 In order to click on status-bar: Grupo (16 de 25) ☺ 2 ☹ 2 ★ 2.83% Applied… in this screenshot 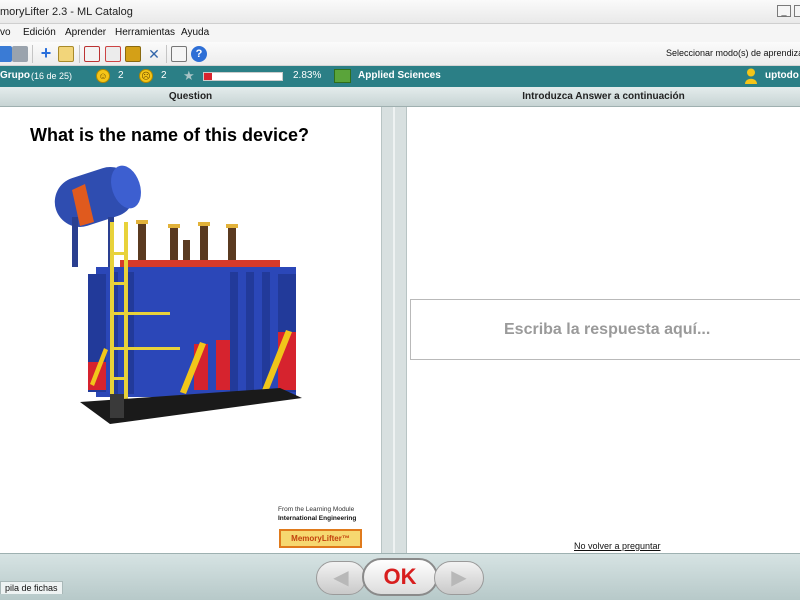, I will do `click(400, 76)`.